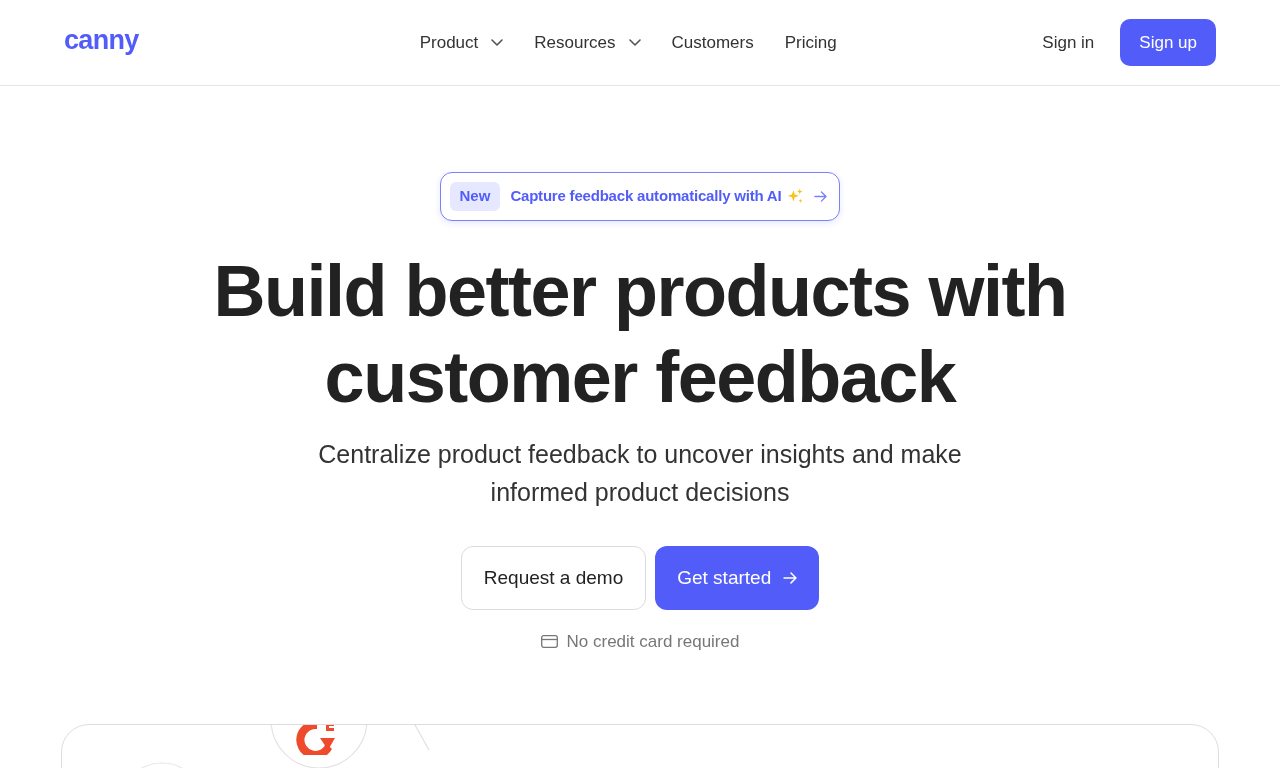 This screenshot has width=1280, height=768. Describe the element at coordinates (737, 578) in the screenshot. I see `get-started-button: Get started` at that location.